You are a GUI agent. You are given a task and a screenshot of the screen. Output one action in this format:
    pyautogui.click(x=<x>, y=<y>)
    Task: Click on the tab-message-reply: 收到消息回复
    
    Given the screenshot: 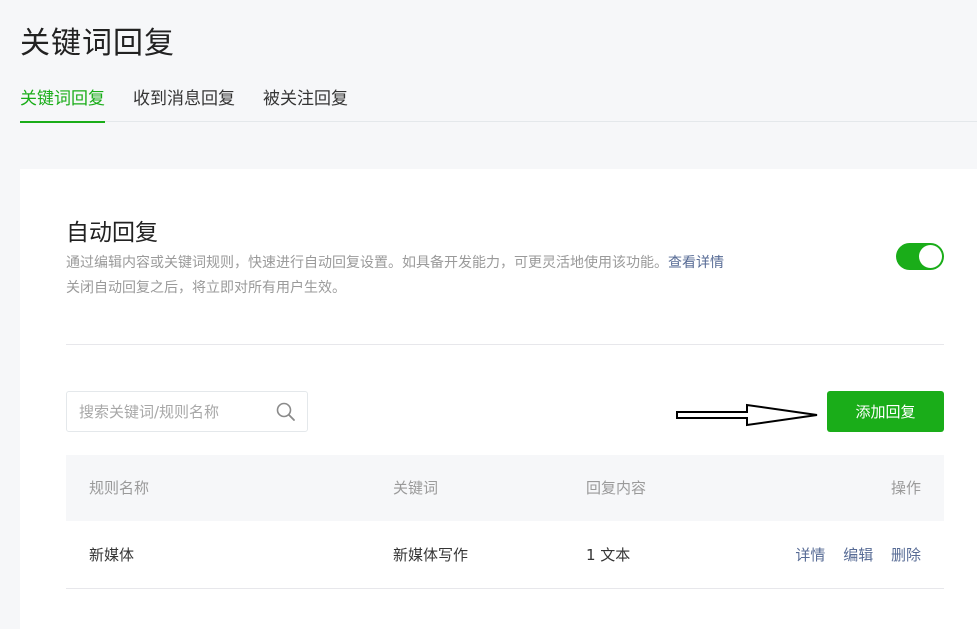 What is the action you would take?
    pyautogui.click(x=184, y=103)
    